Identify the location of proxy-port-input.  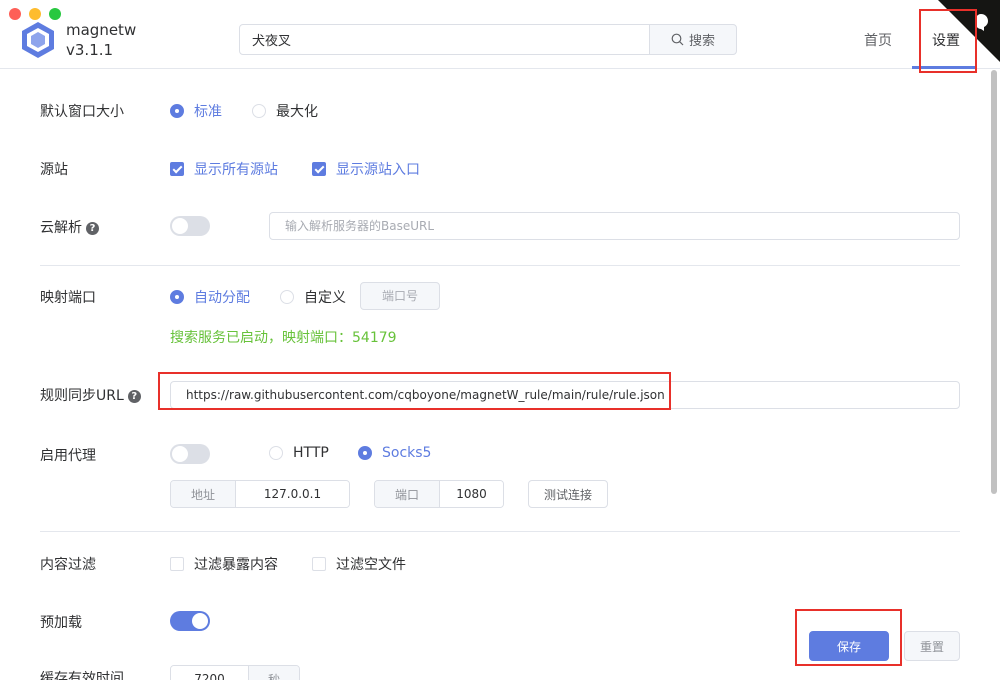
(471, 494).